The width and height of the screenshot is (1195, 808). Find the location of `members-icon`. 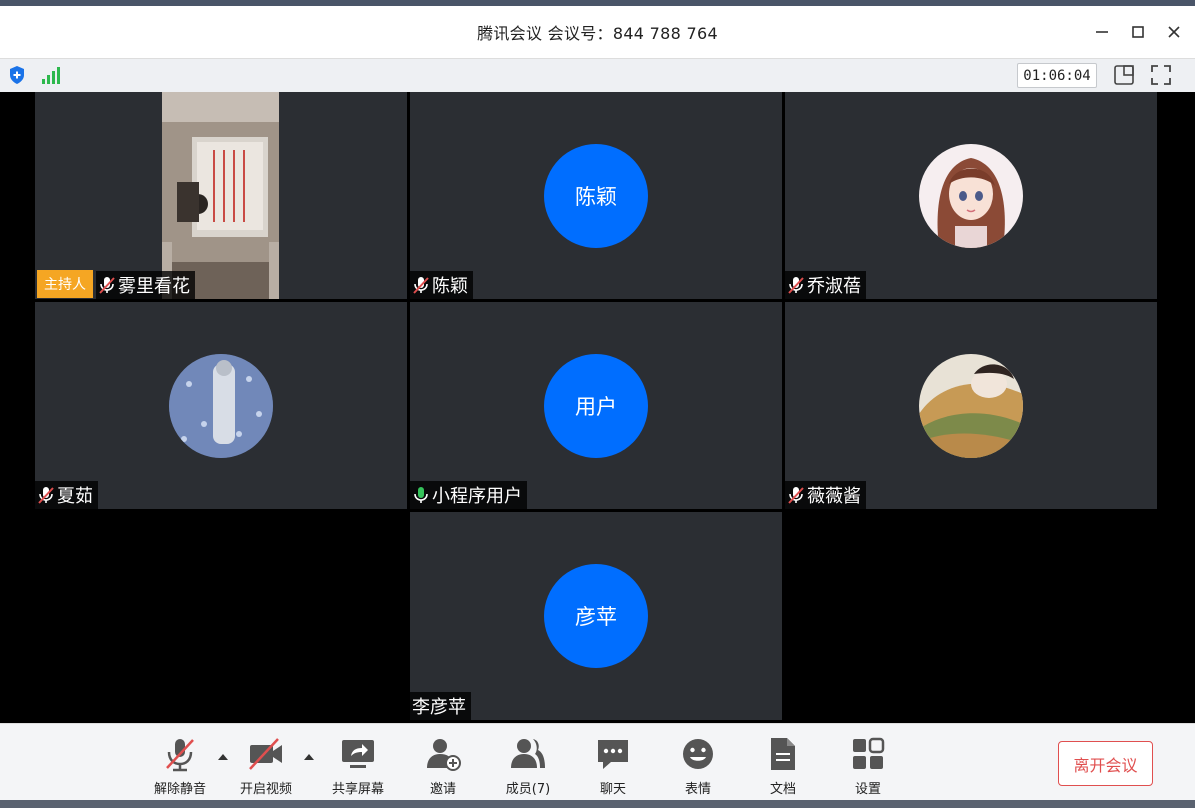

members-icon is located at coordinates (528, 753).